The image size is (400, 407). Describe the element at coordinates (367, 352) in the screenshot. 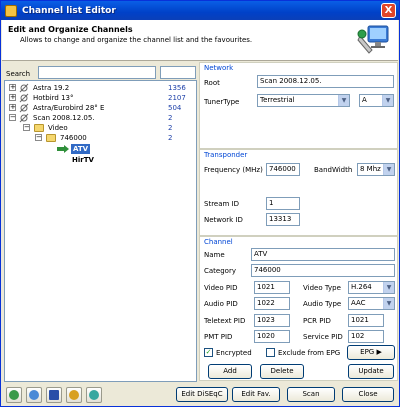

I see `epg-button-label: EPG` at that location.